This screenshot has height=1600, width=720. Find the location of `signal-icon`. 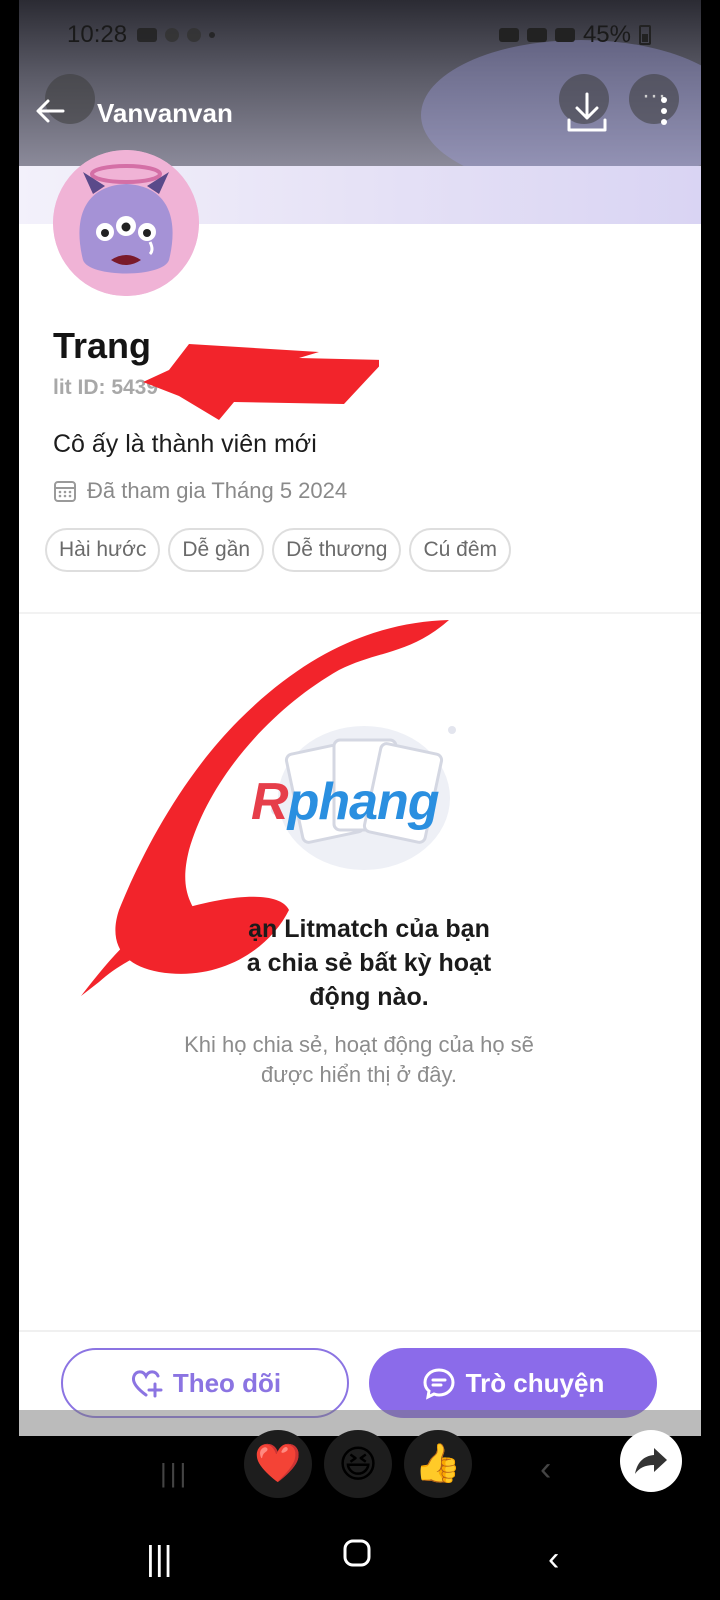

signal-icon is located at coordinates (536, 35).